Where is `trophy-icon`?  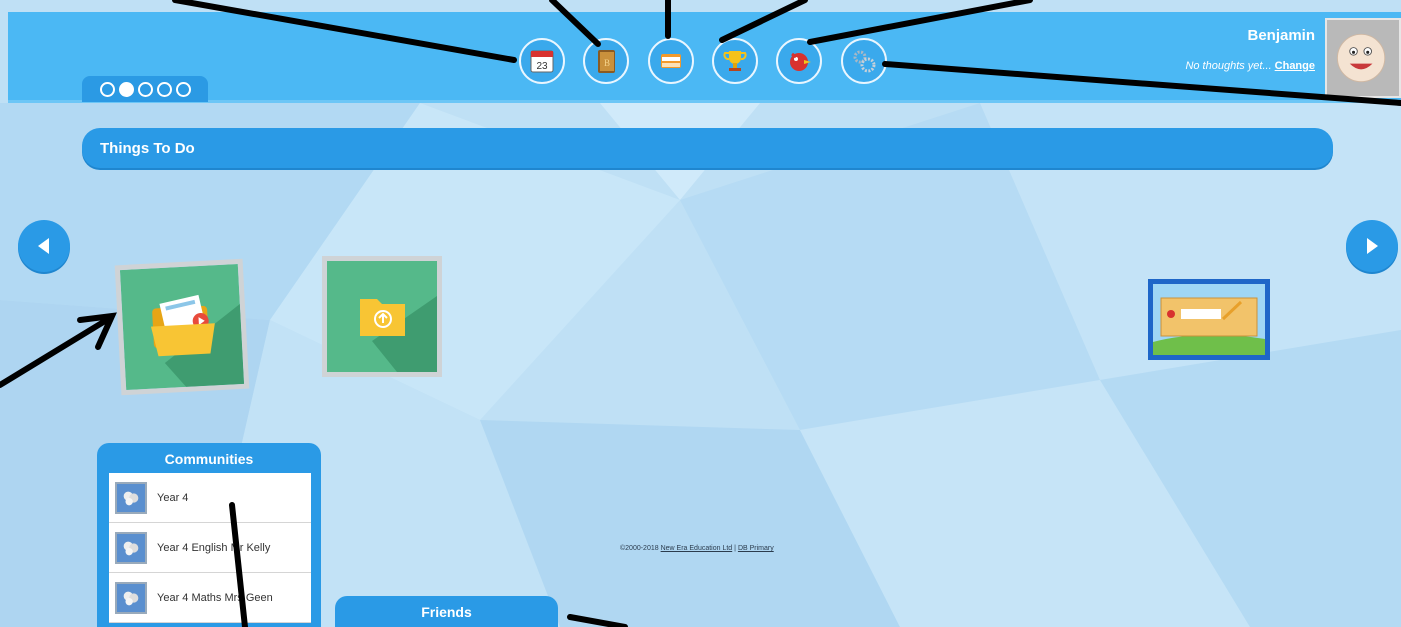
trophy-icon is located at coordinates (735, 61).